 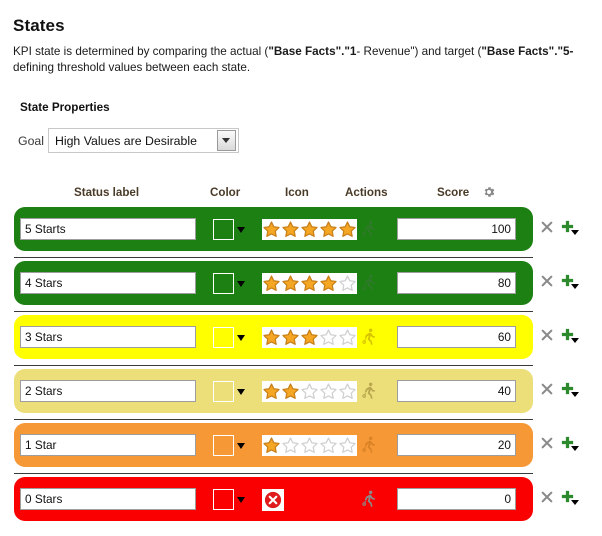 I want to click on header-icon: Icon, so click(x=297, y=192).